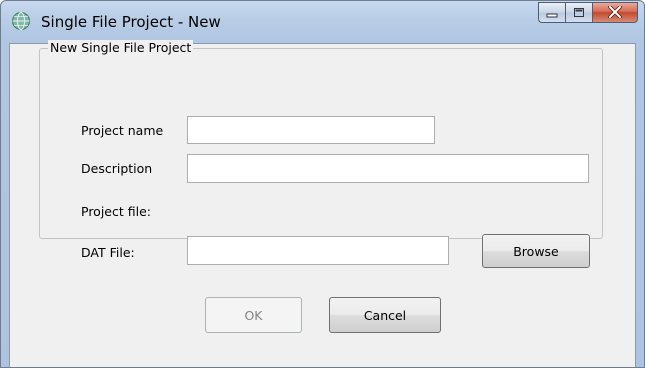 This screenshot has height=368, width=645. Describe the element at coordinates (385, 315) in the screenshot. I see `cancel-button: Cancel` at that location.